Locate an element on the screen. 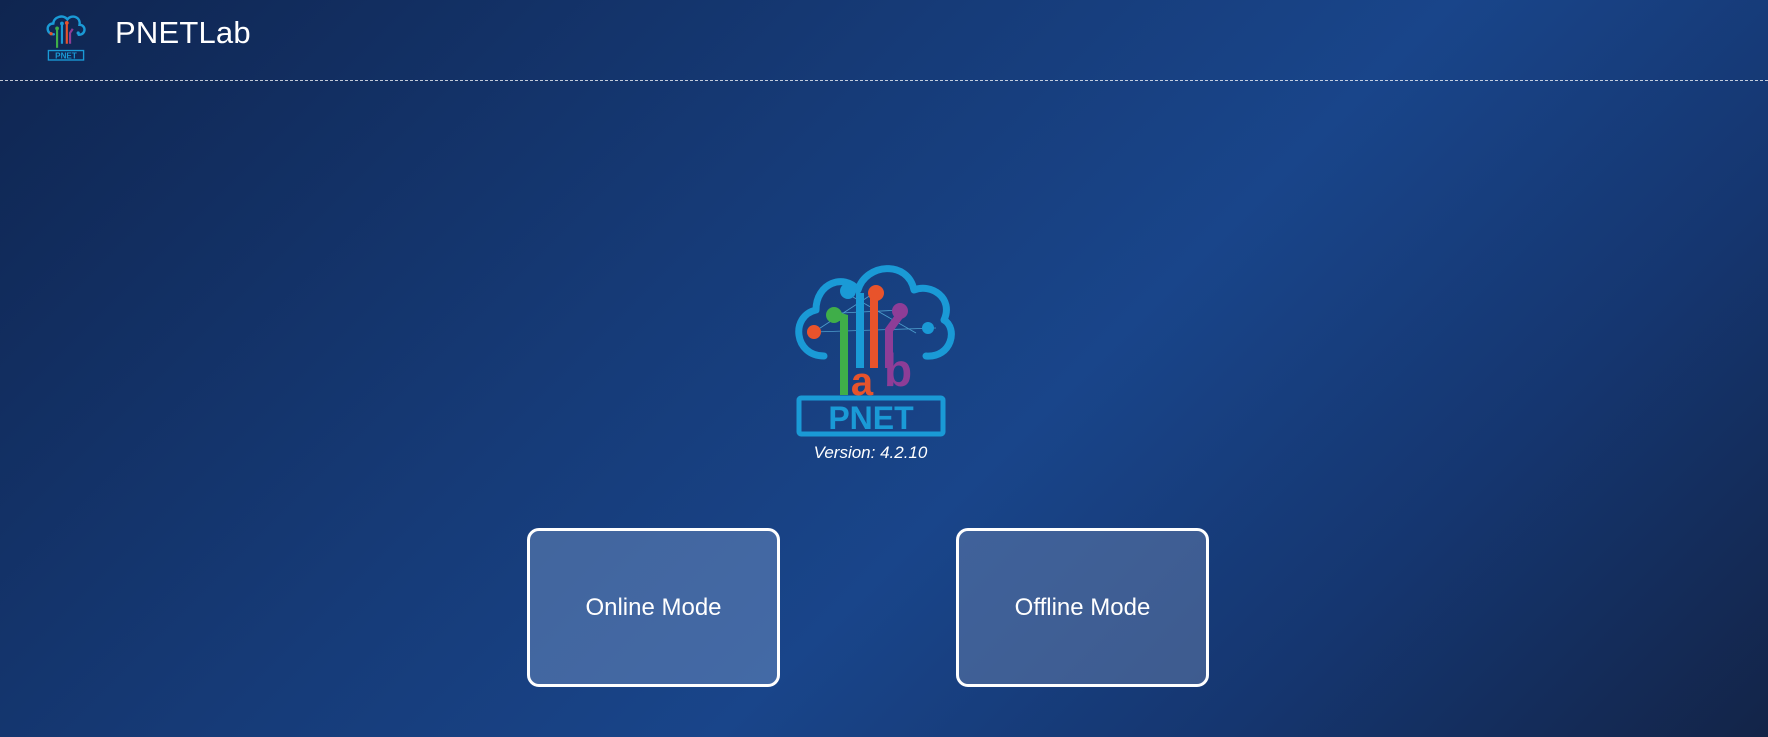 The width and height of the screenshot is (1768, 737). version-label: Version: 4.2.10 is located at coordinates (870, 452).